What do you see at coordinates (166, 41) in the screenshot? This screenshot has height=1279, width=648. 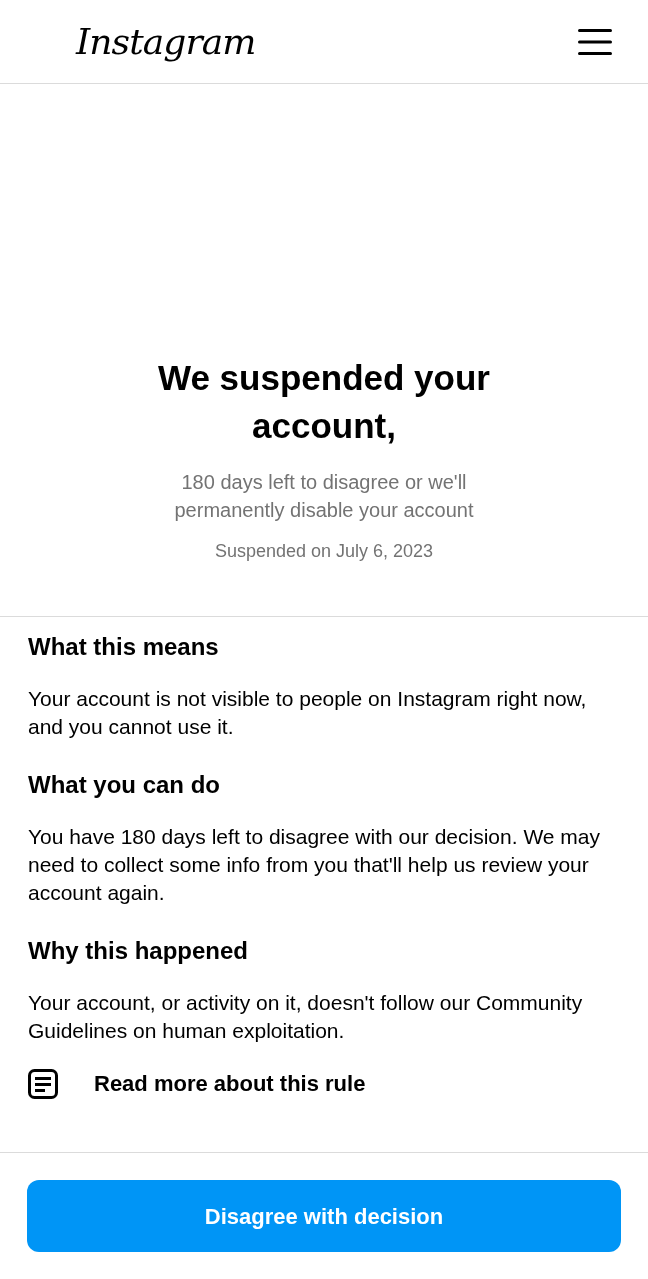 I see `logo: Instagram` at bounding box center [166, 41].